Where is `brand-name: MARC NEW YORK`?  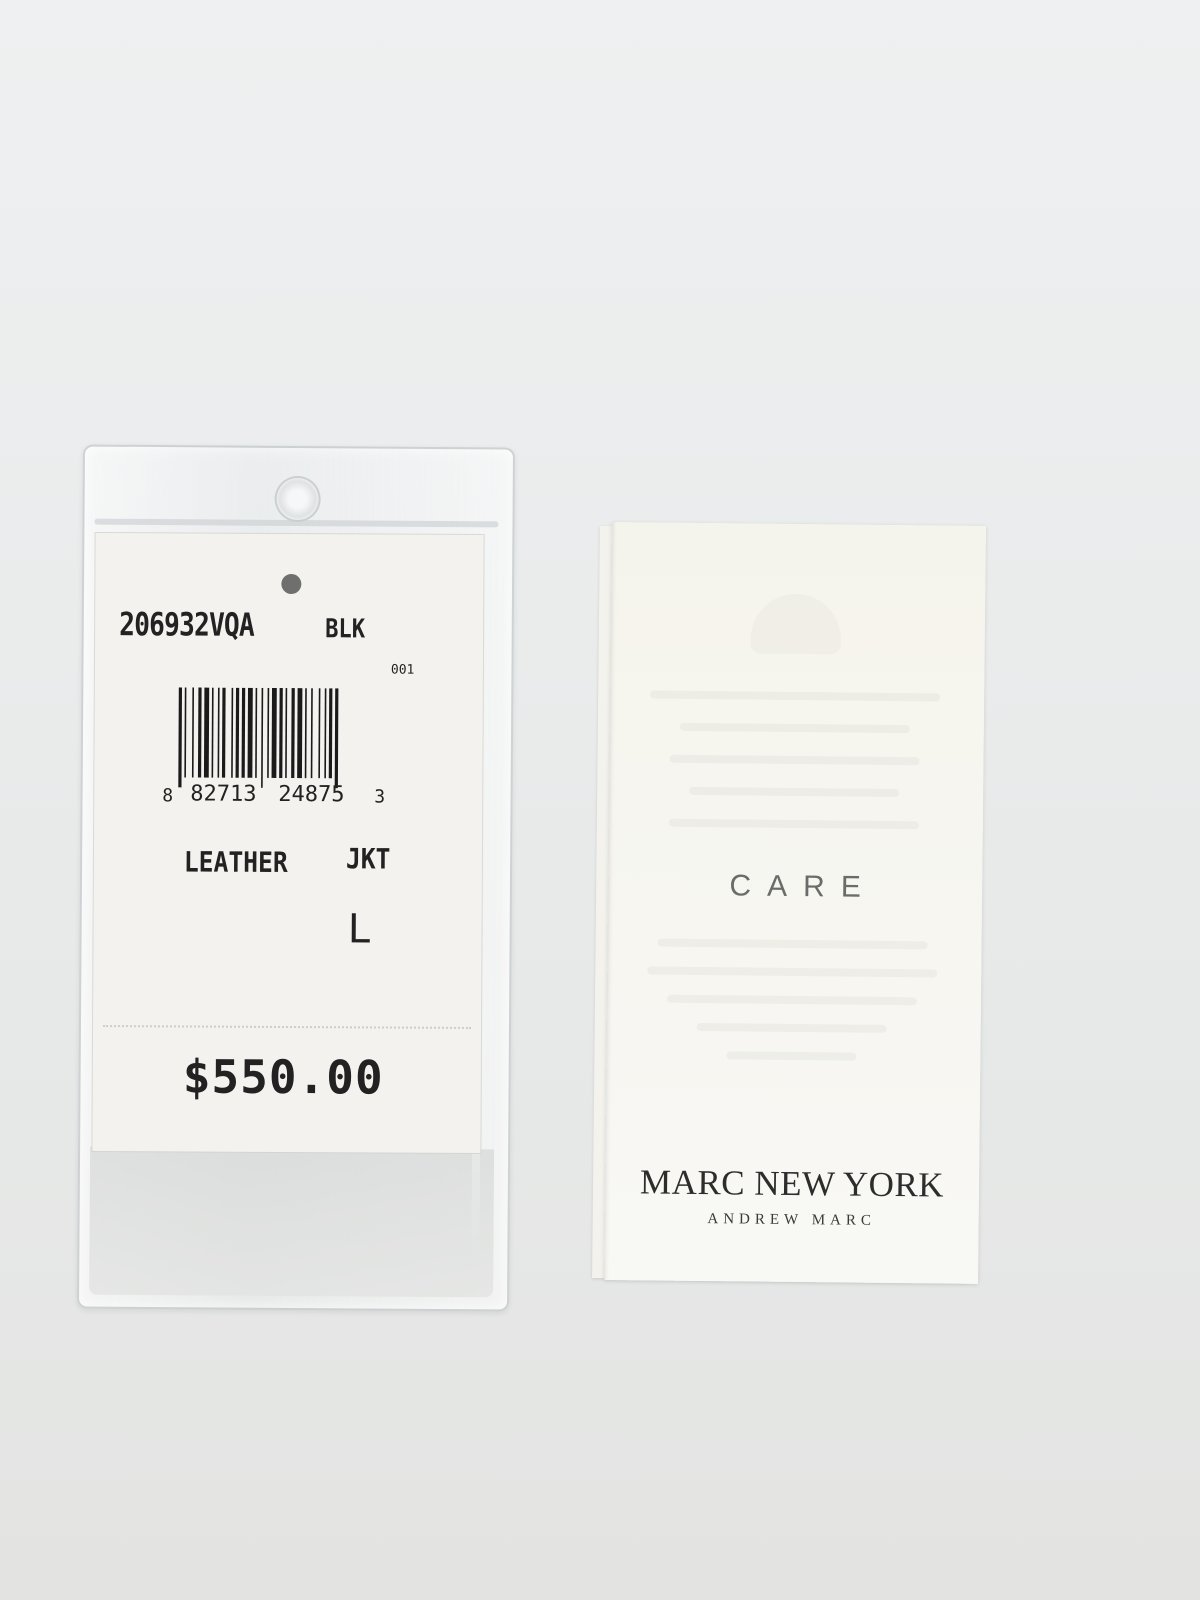
brand-name: MARC NEW YORK is located at coordinates (792, 1183).